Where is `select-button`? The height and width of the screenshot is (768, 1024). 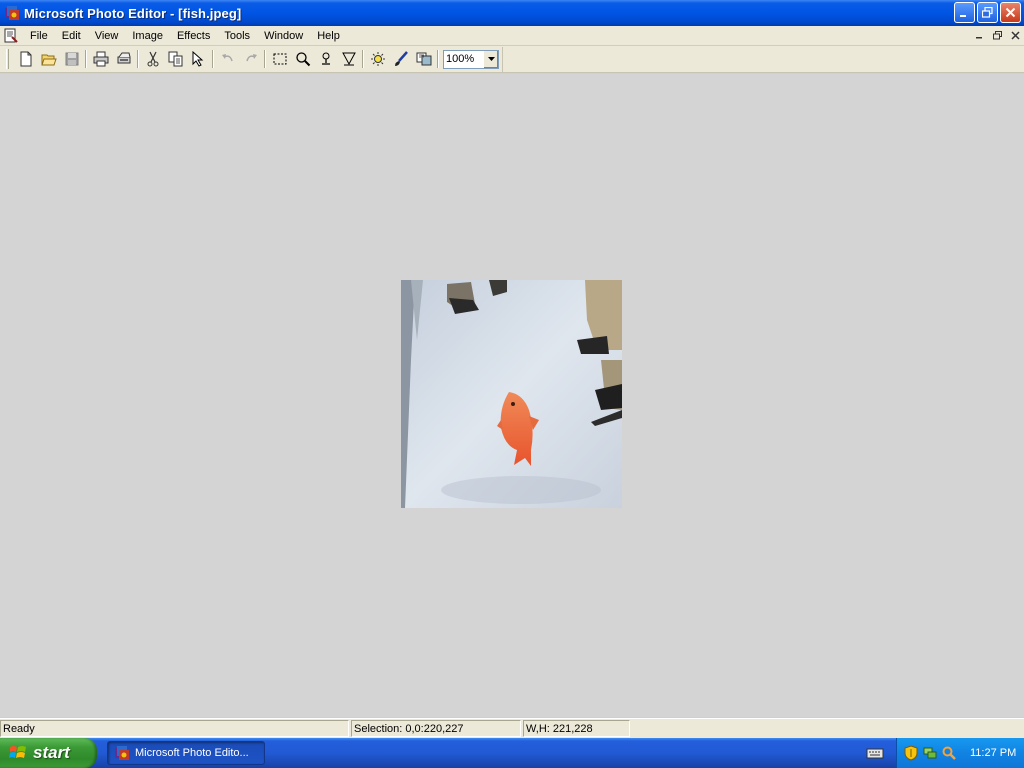 select-button is located at coordinates (279, 59).